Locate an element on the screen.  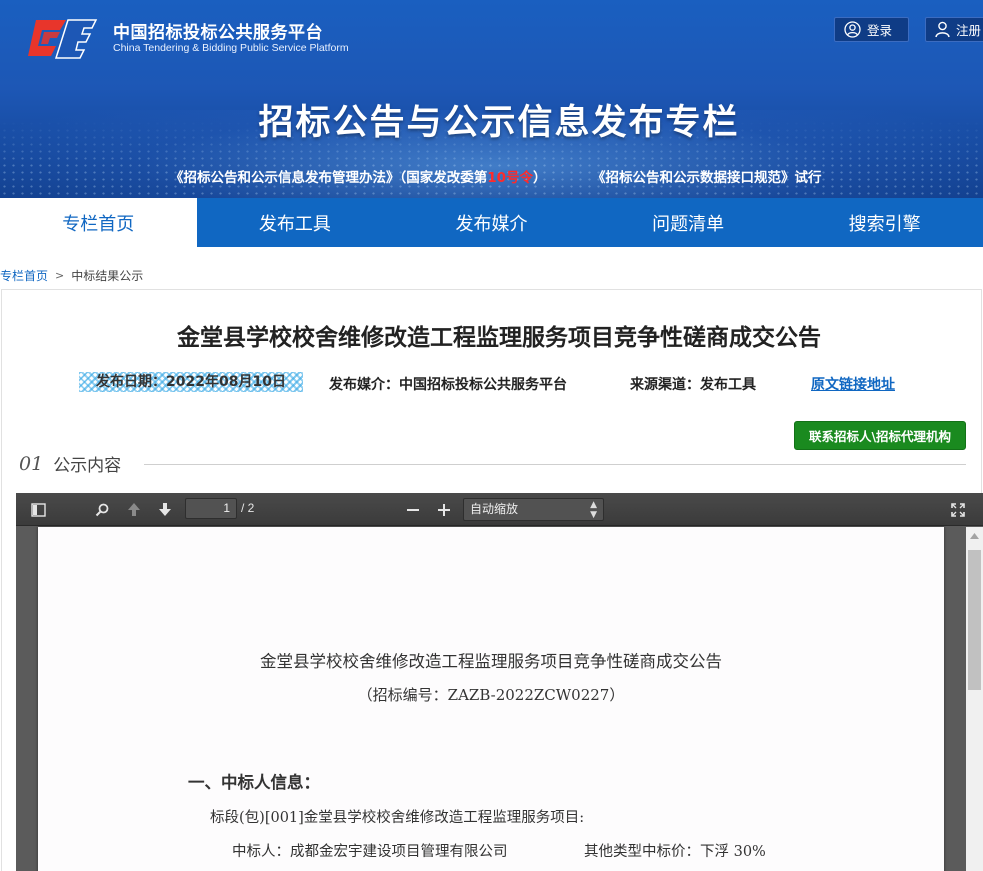
scroll-up-button is located at coordinates (974, 535).